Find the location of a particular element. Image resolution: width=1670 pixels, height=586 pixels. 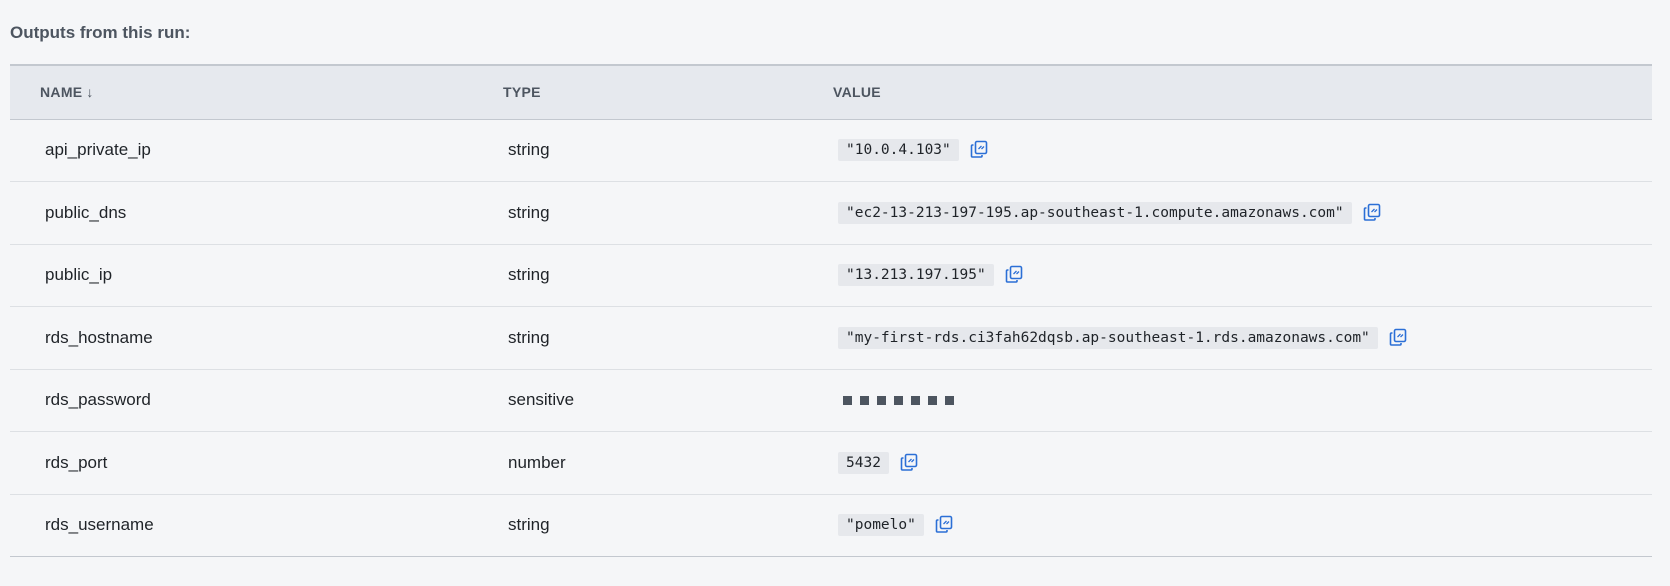

output-value: "13.213.197.195" is located at coordinates (916, 275).